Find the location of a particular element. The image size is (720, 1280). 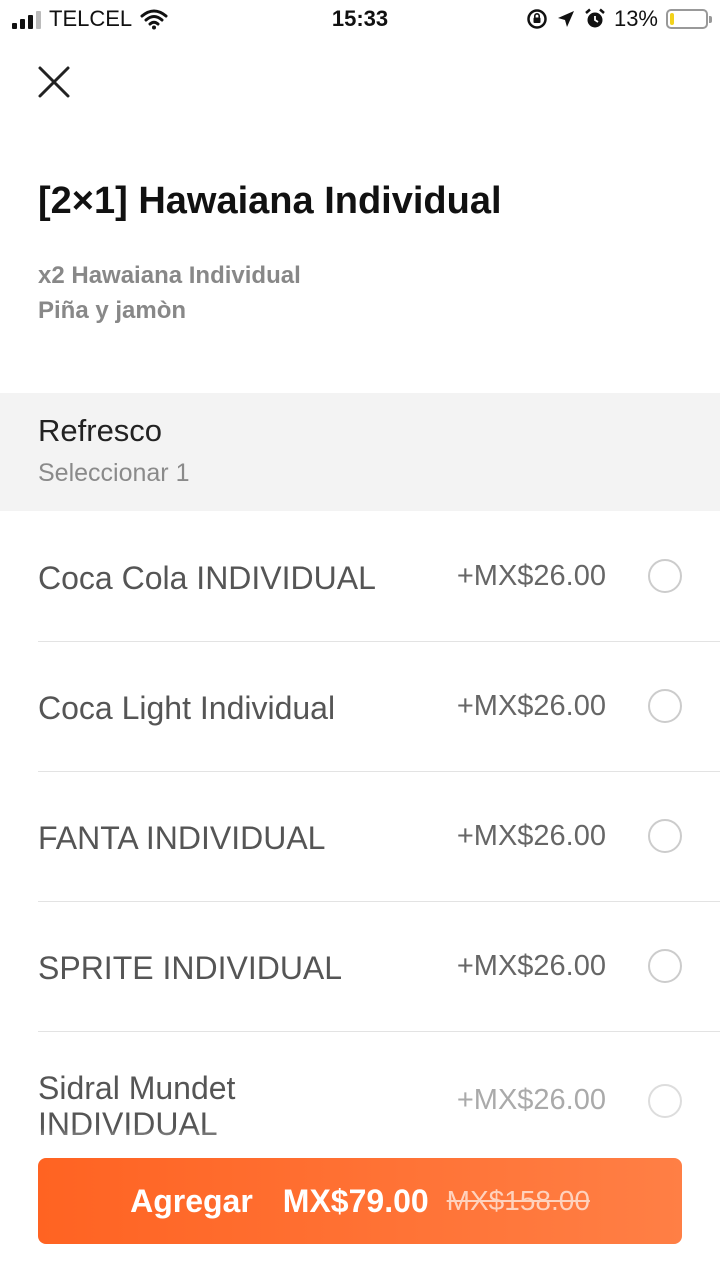

option-name: Coca Cola INDIVIDUAL is located at coordinates (207, 578).